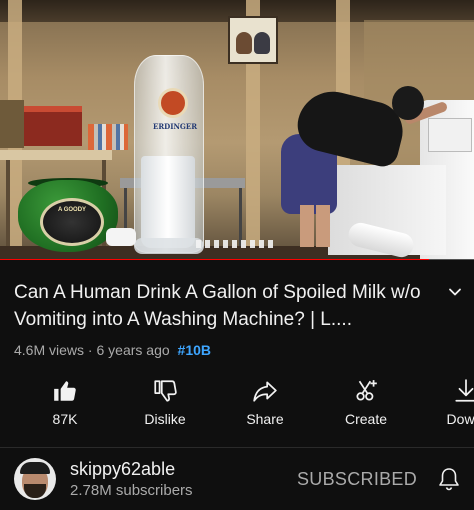 The image size is (474, 510). What do you see at coordinates (72, 210) in the screenshot?
I see `video-scene-pot-label-text: A GOODY` at bounding box center [72, 210].